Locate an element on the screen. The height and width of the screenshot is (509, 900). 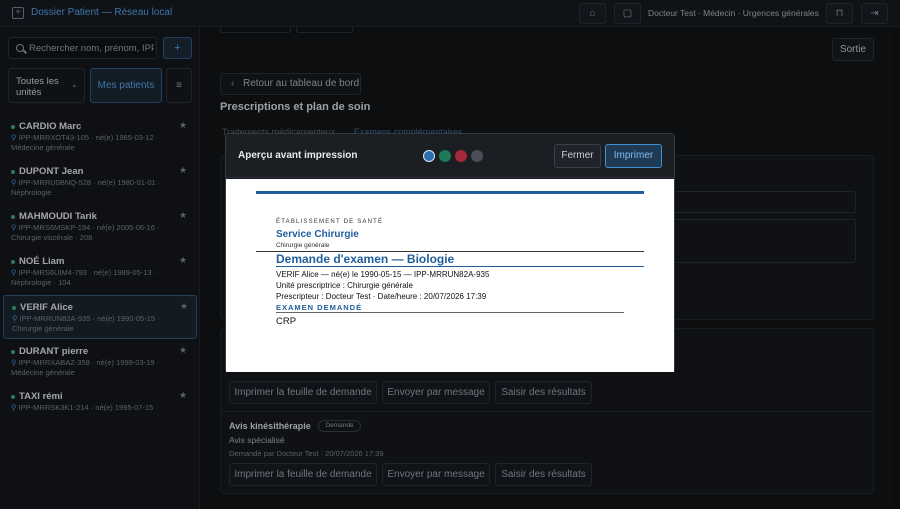
close-button: Fermer is located at coordinates (577, 156).